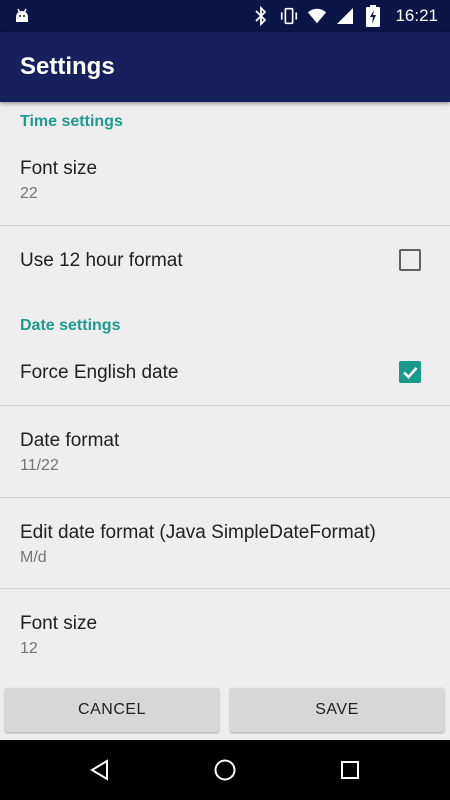 This screenshot has height=800, width=450. I want to click on pref-force-english-date: Force English date, so click(225, 373).